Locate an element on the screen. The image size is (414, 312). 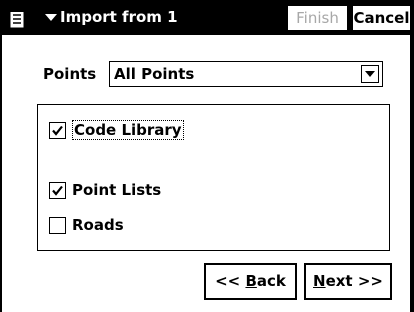
title-bar: Import from 1 Finish Cancel is located at coordinates (206, 17).